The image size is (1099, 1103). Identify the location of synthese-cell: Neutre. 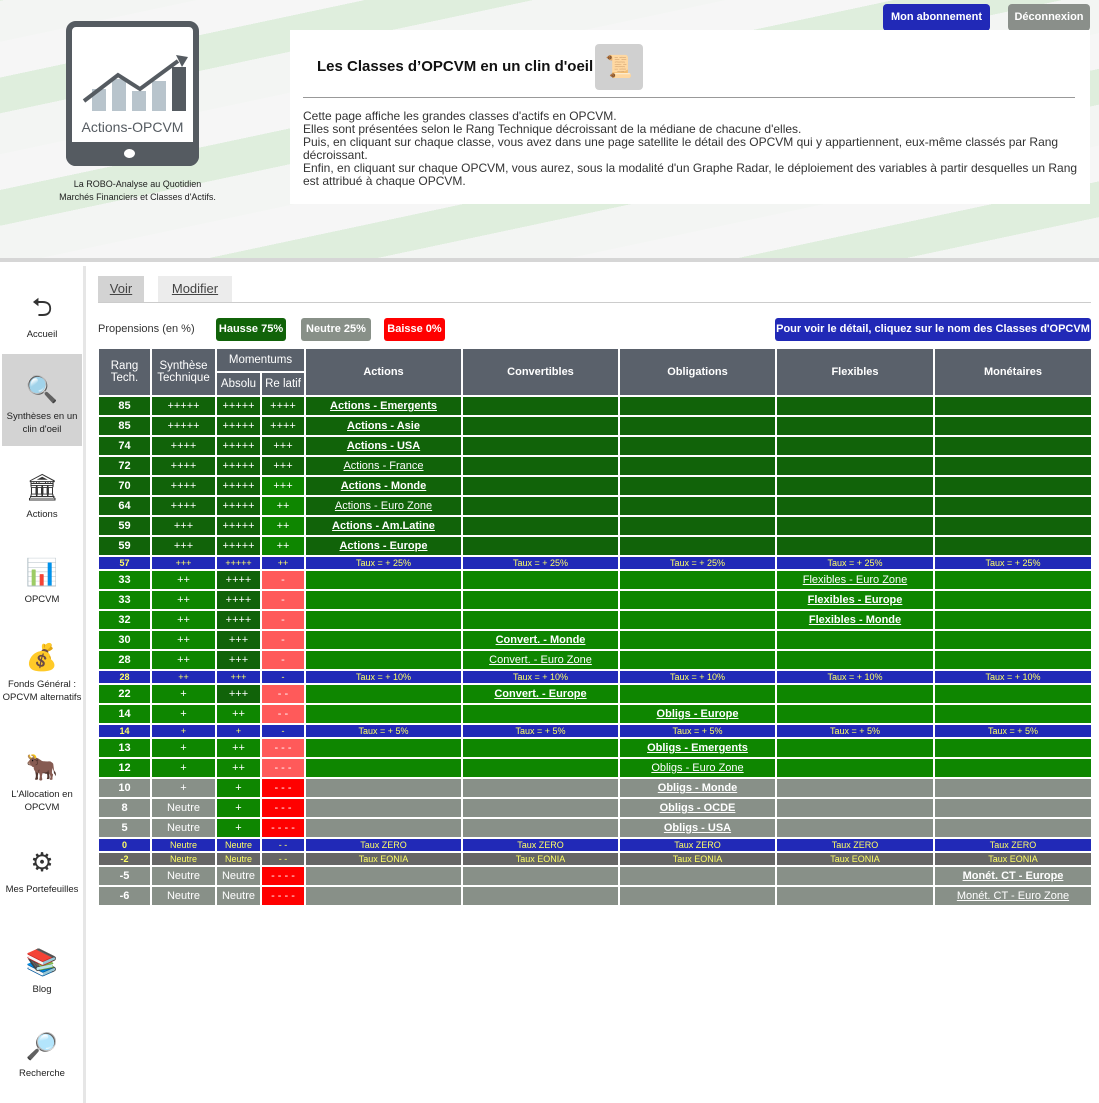
(183, 808).